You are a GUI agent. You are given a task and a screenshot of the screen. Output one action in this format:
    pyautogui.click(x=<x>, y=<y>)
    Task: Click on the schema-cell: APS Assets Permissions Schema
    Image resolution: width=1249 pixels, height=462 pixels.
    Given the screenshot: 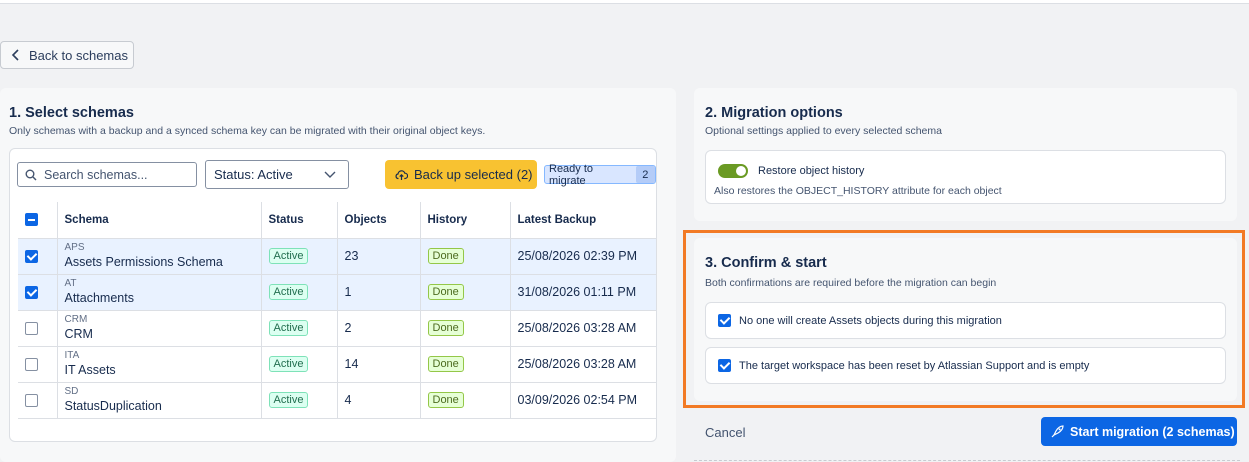 What is the action you would take?
    pyautogui.click(x=159, y=256)
    